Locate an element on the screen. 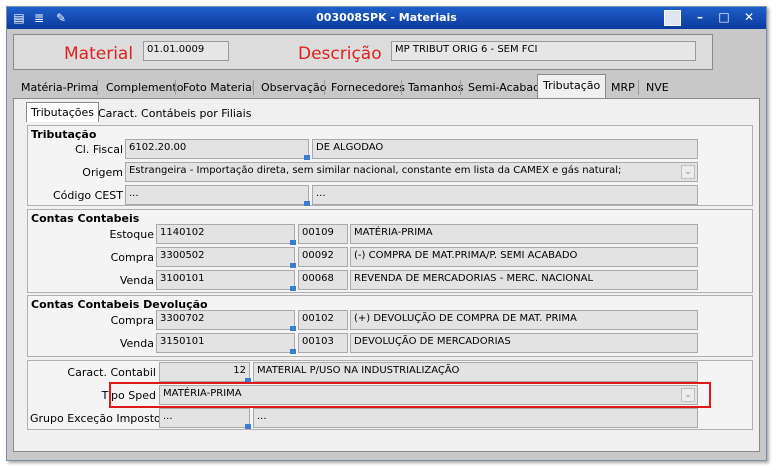 The width and height of the screenshot is (777, 470). maximize-icon: □ is located at coordinates (724, 18).